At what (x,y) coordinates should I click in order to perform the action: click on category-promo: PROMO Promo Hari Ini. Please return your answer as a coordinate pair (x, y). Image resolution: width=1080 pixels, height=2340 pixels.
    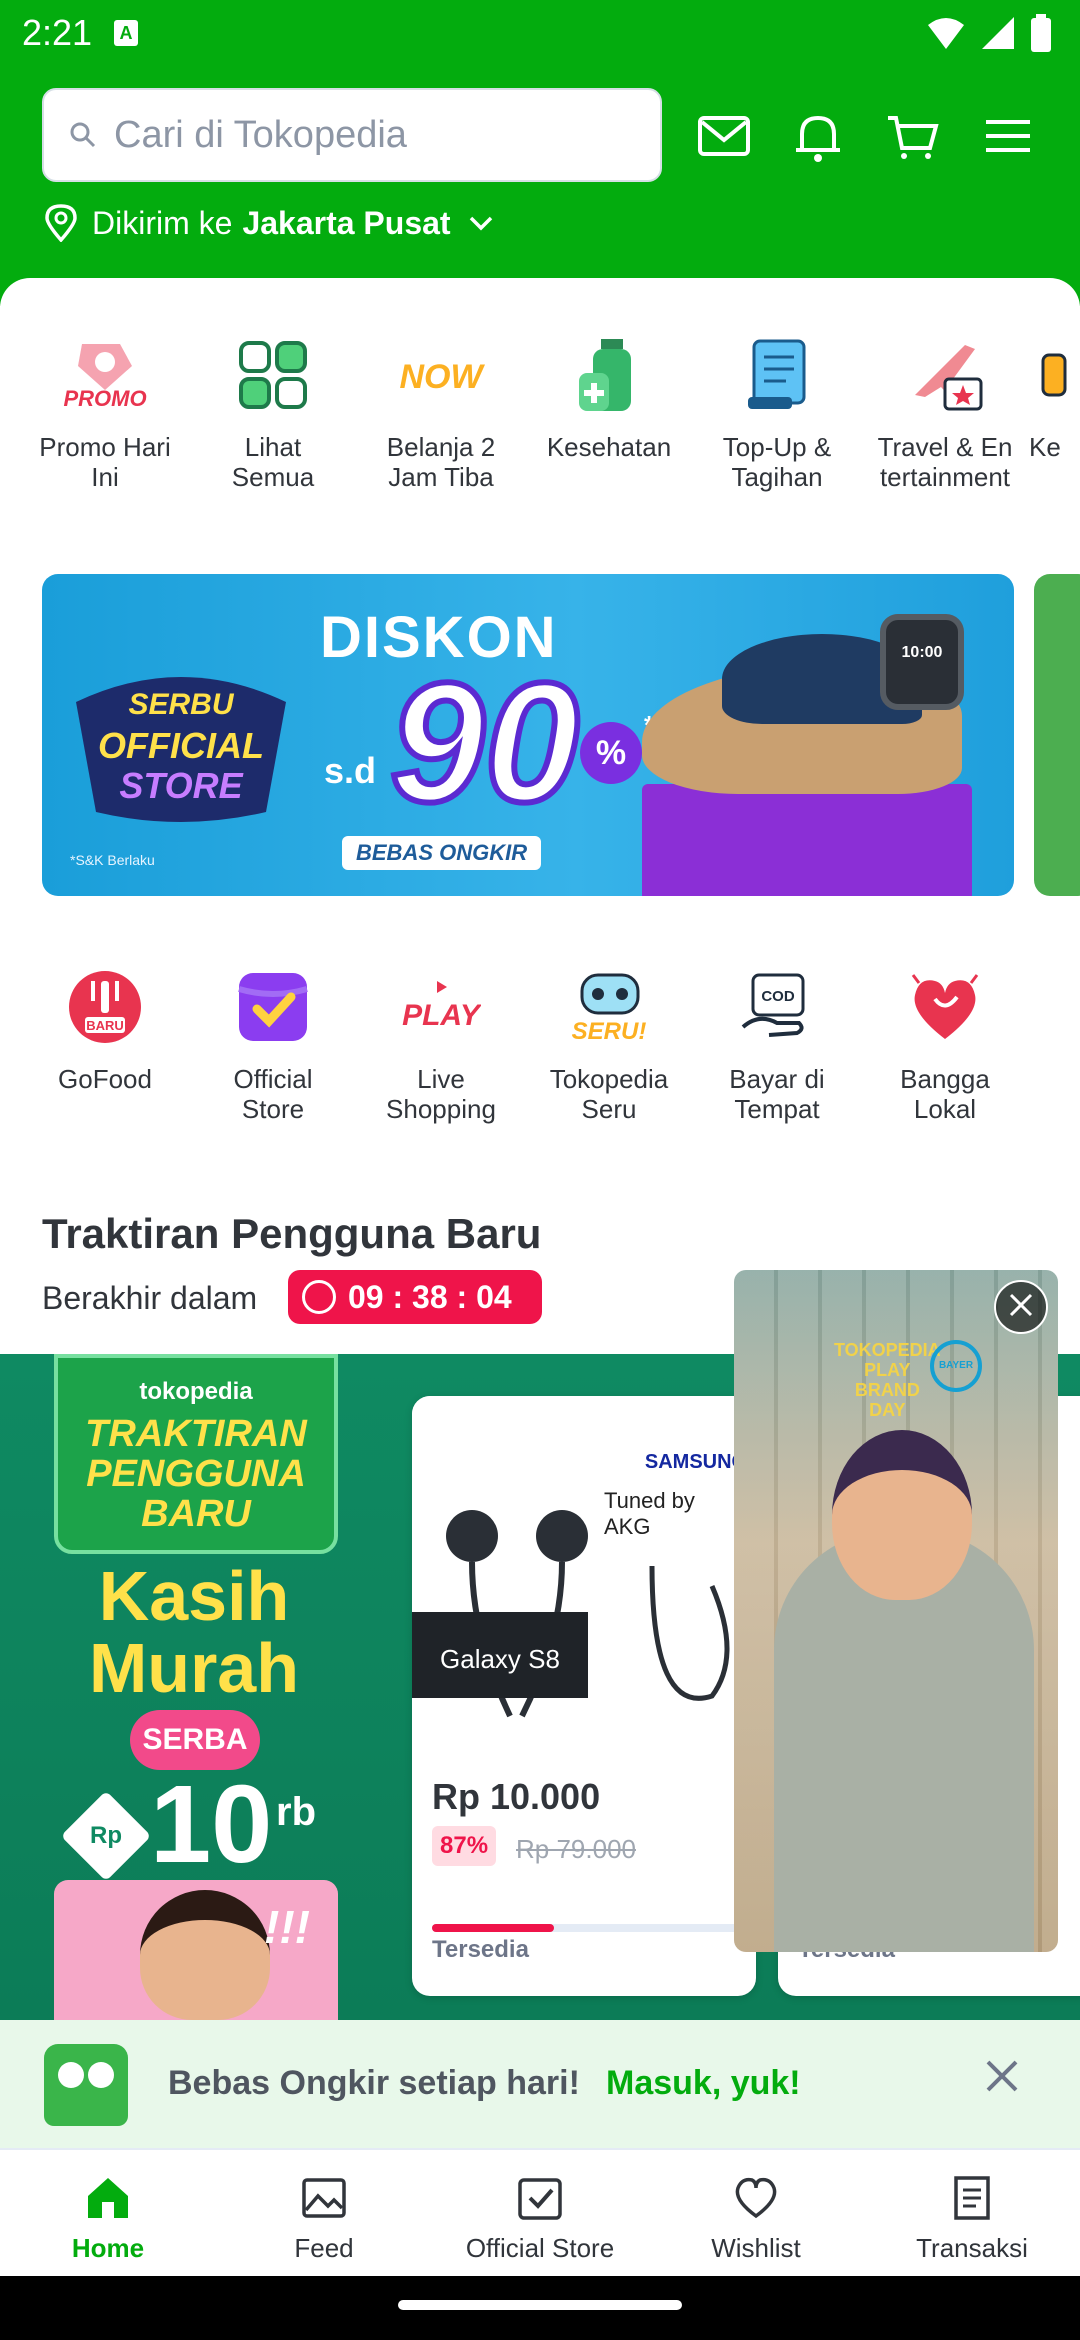
    Looking at the image, I should click on (105, 411).